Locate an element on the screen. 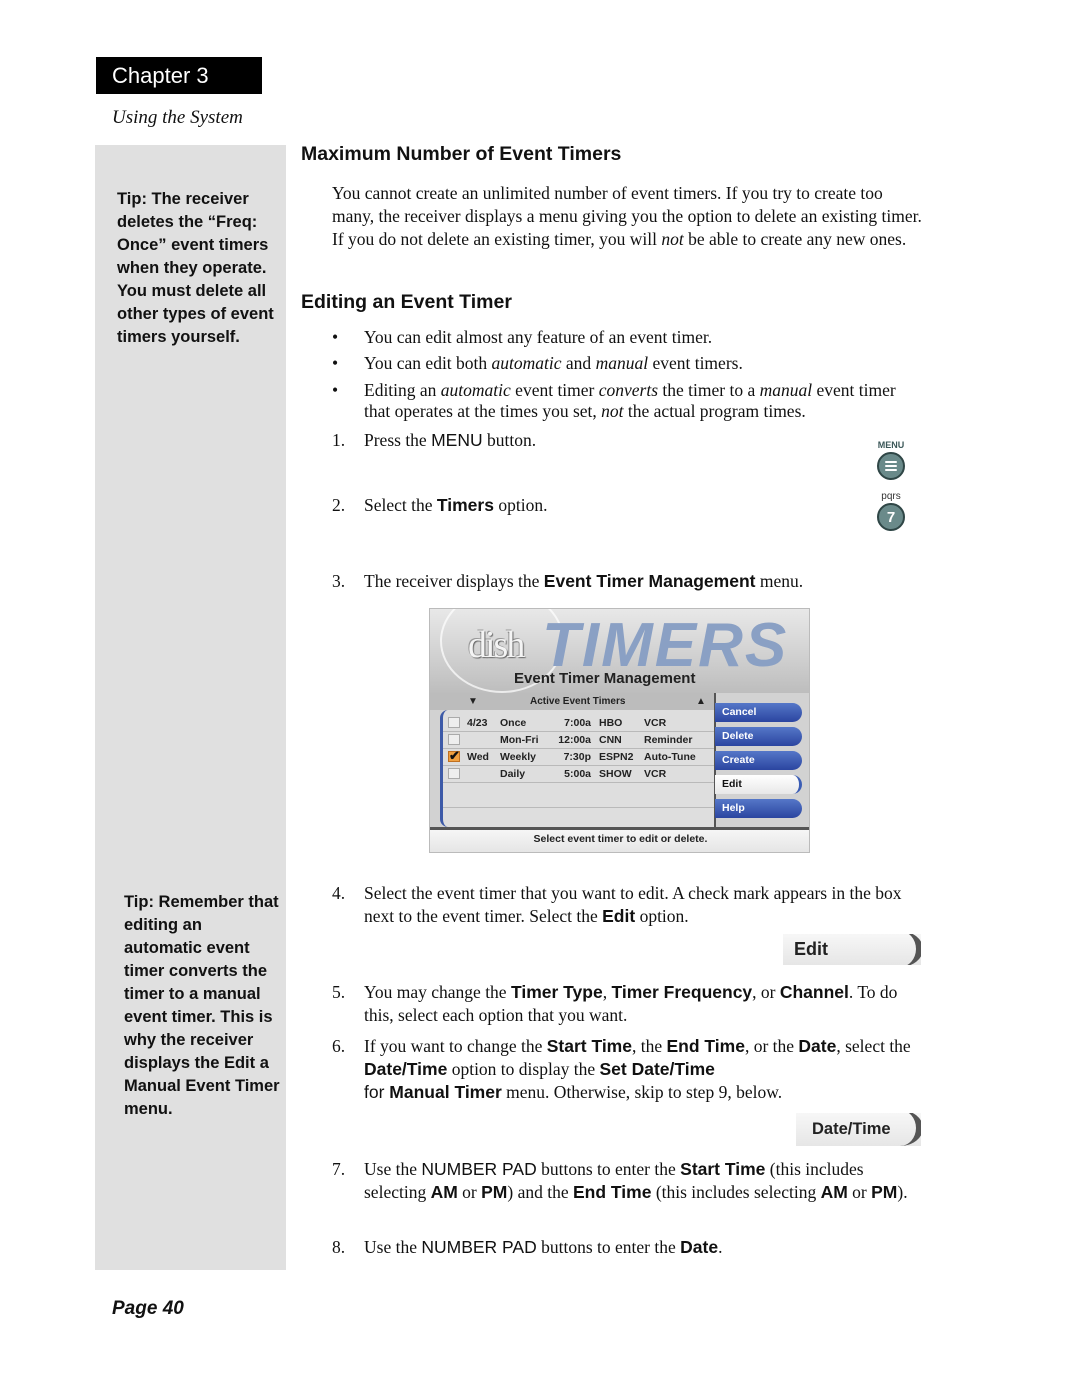  remote-7-button: pqrs 7 is located at coordinates (891, 511).